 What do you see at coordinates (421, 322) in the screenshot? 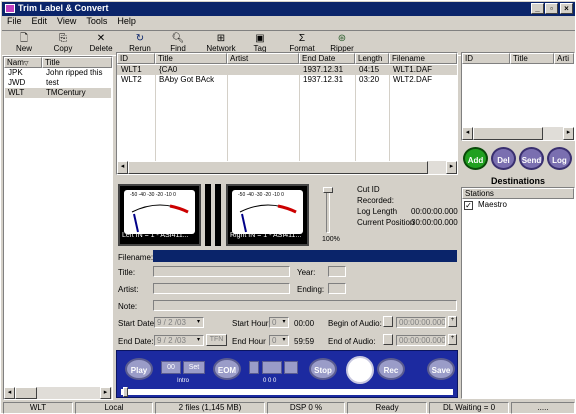
I see `begin-audio-field: 00:00:00.000` at bounding box center [421, 322].